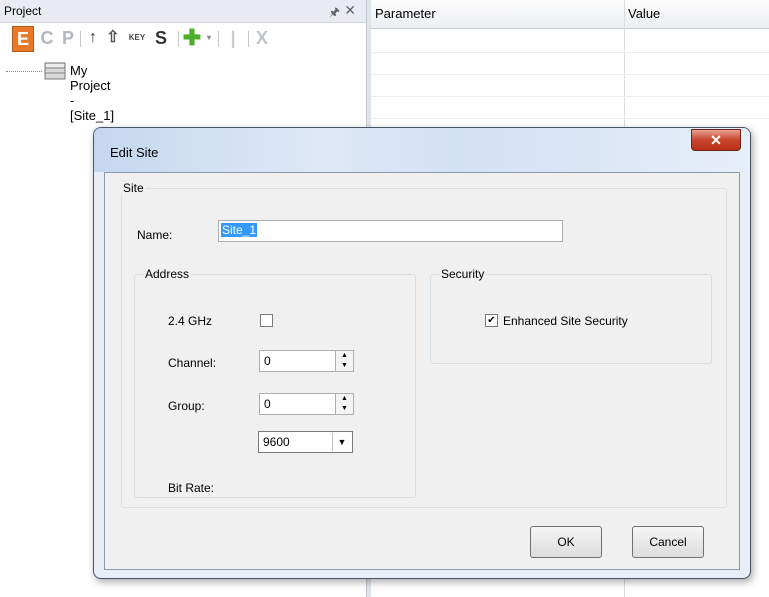  I want to click on database-icon, so click(55, 71).